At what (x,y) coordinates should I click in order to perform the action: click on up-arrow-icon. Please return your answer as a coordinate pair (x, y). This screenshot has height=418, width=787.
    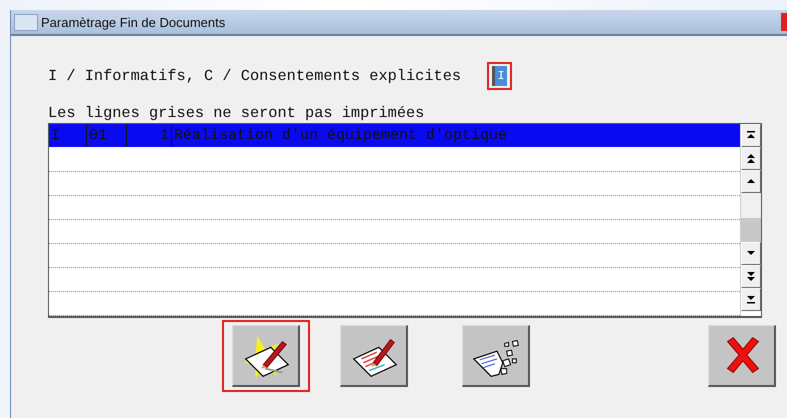
    Looking at the image, I should click on (751, 181).